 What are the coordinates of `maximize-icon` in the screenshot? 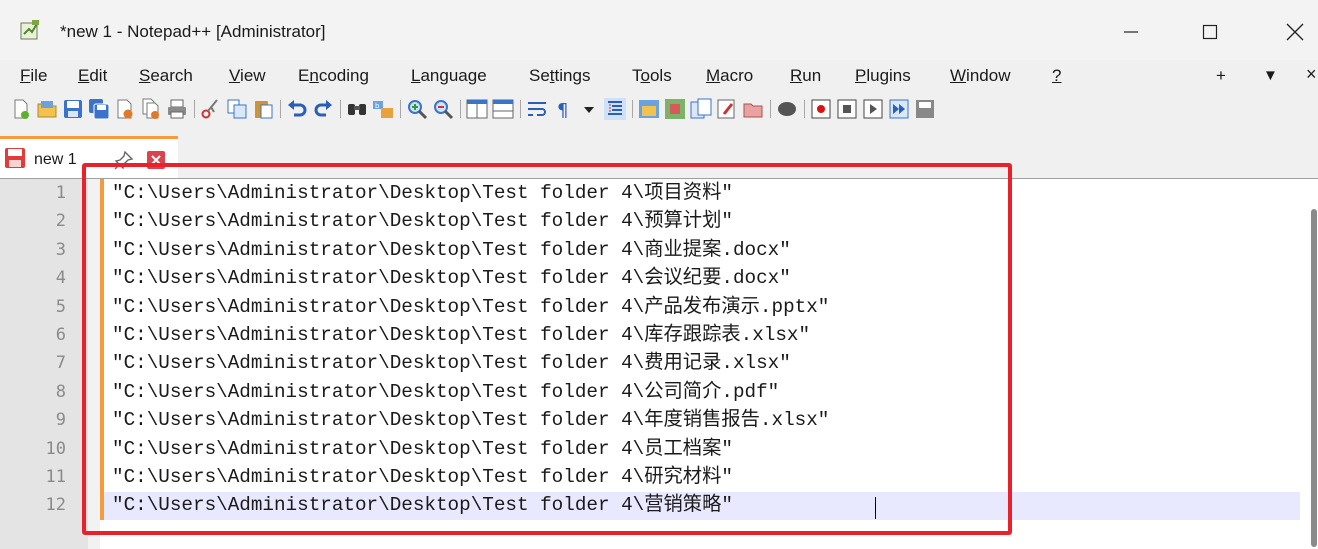 It's located at (1210, 32).